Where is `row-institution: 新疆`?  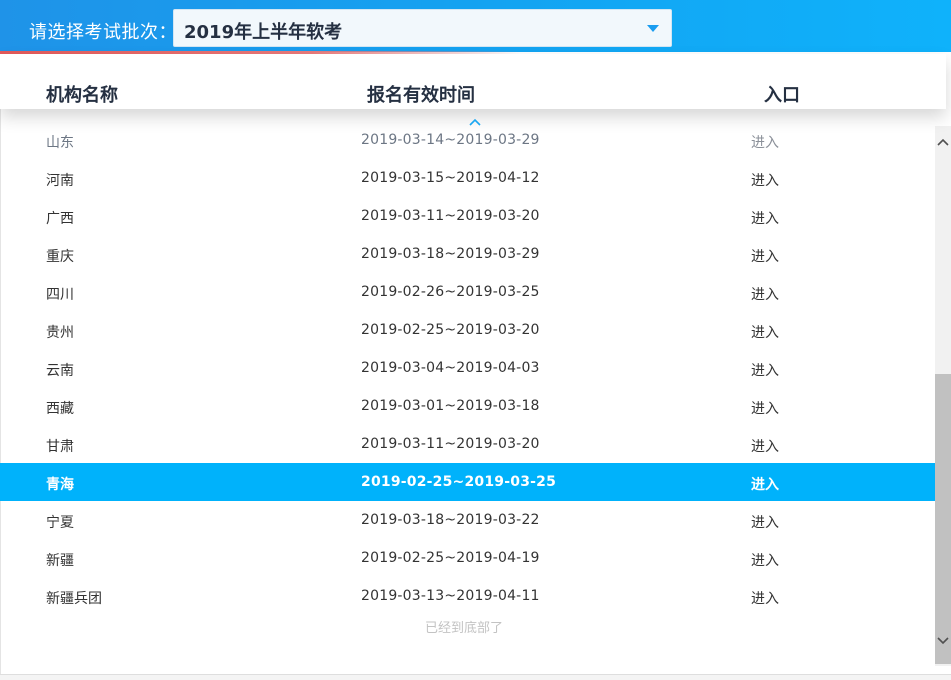 row-institution: 新疆 is located at coordinates (60, 561).